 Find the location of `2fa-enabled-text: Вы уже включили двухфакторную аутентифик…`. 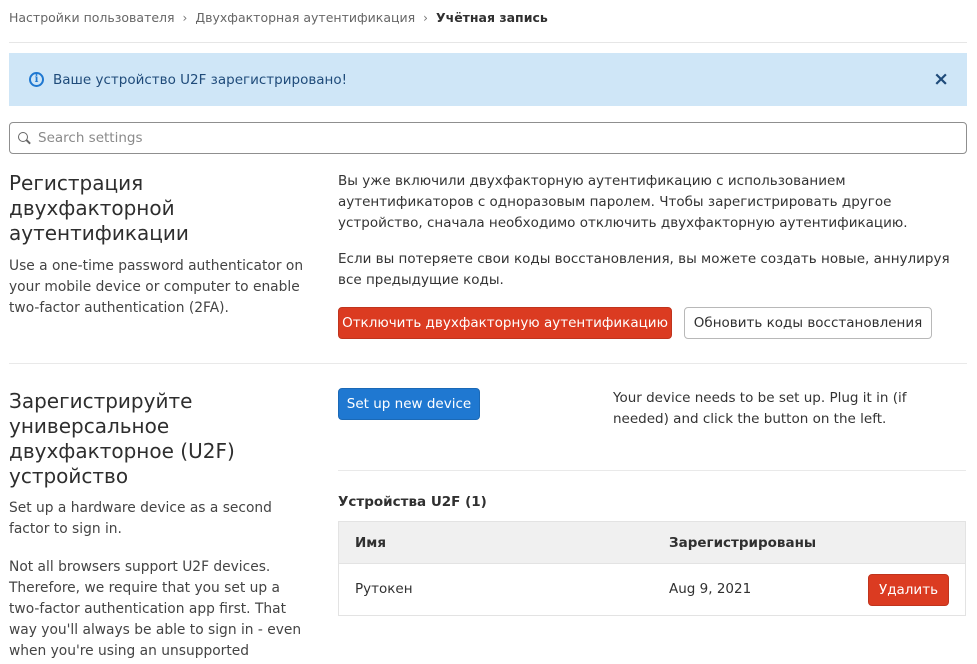

2fa-enabled-text: Вы уже включили двухфакторную аутентифик… is located at coordinates (623, 202).